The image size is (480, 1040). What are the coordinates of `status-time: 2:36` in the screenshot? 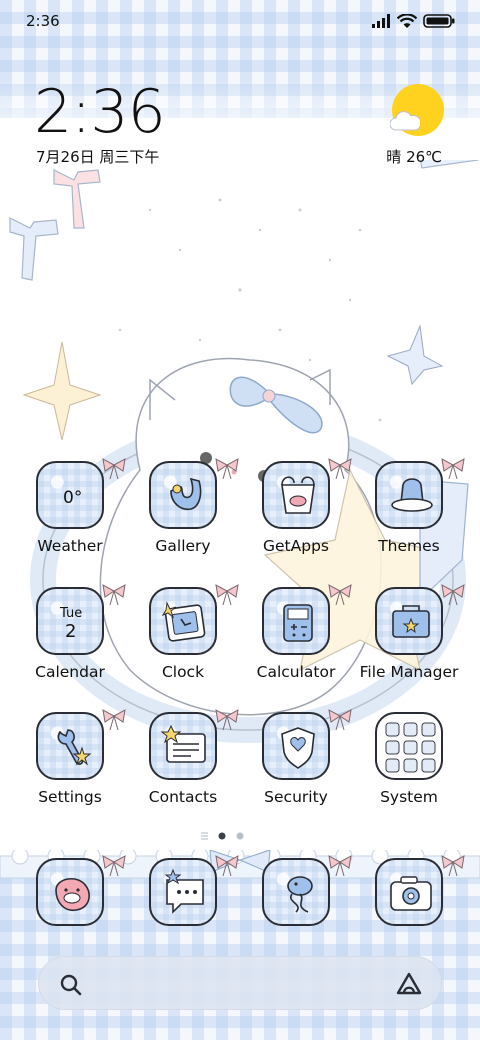 It's located at (43, 21).